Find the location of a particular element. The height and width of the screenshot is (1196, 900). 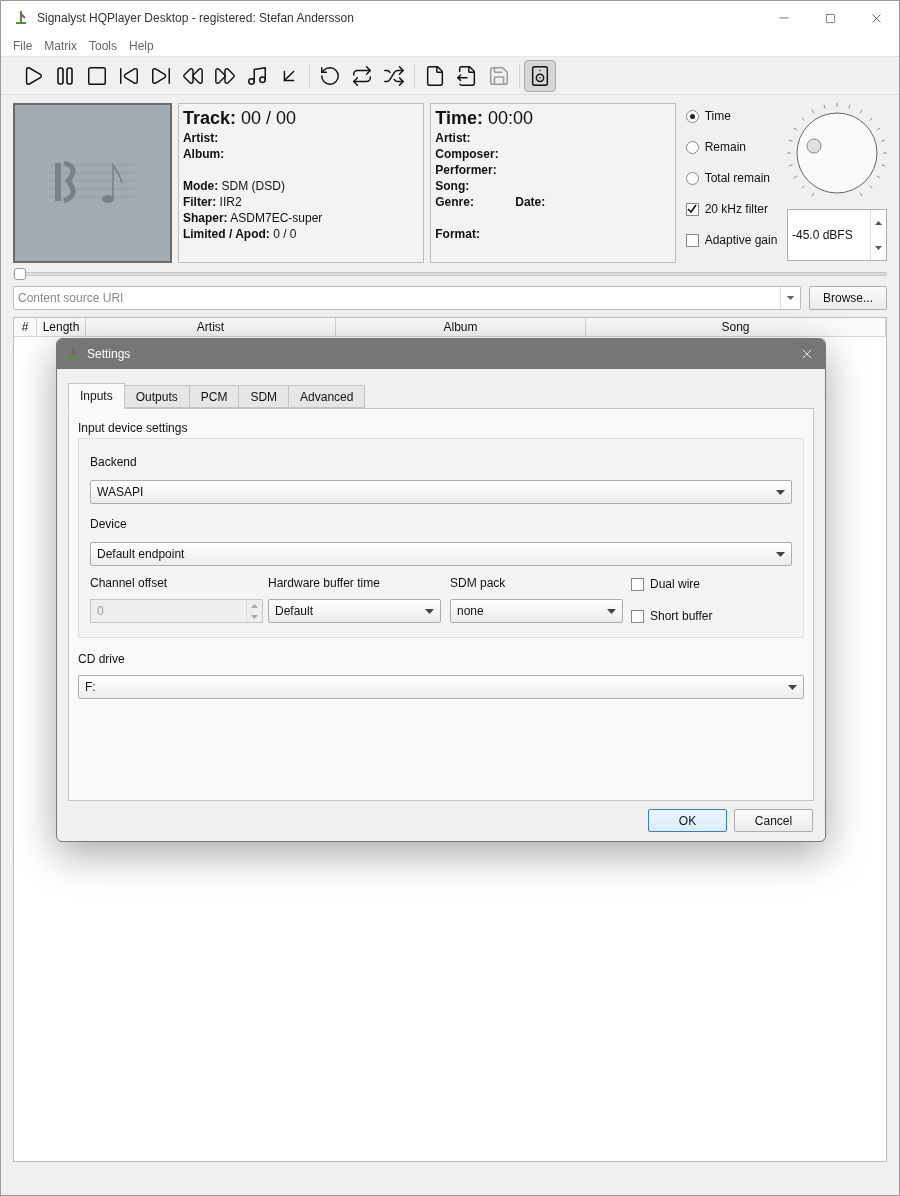

info-line: Limited / Apod: 0 / 0 is located at coordinates (239, 234).